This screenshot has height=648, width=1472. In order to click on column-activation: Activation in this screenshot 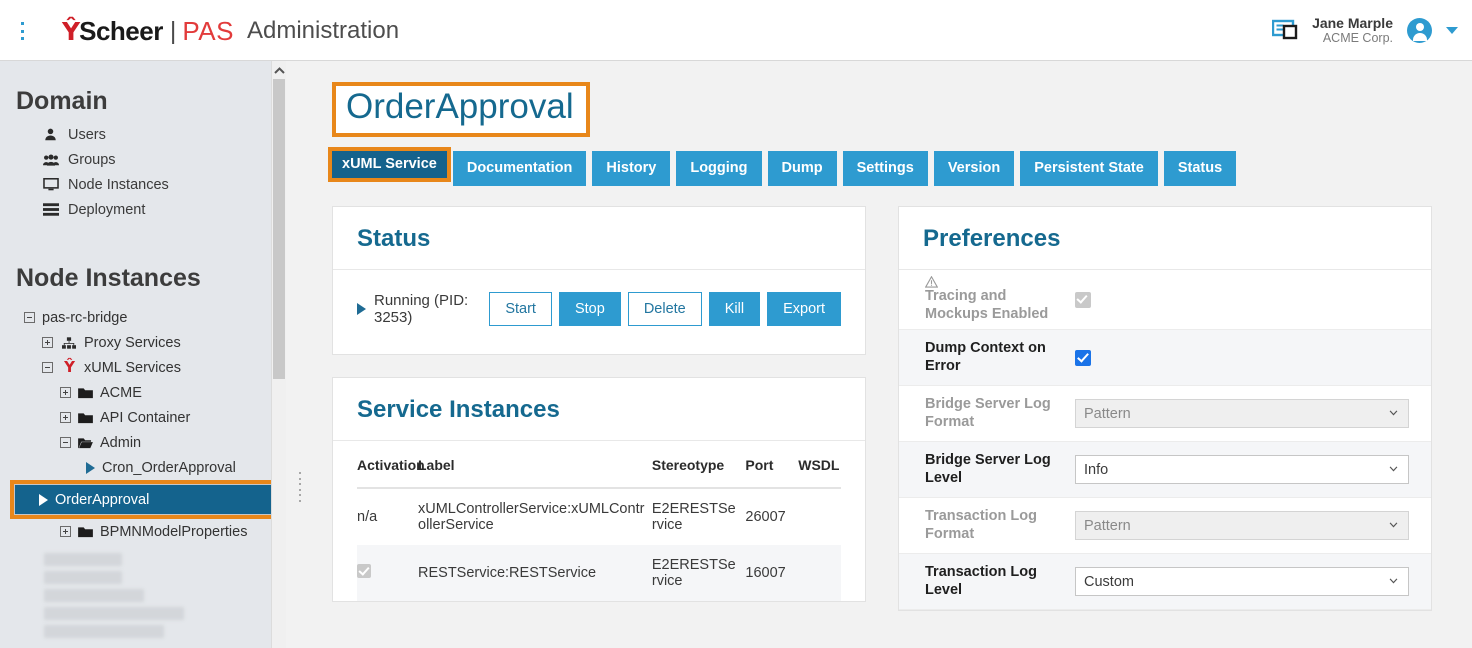, I will do `click(391, 469)`.